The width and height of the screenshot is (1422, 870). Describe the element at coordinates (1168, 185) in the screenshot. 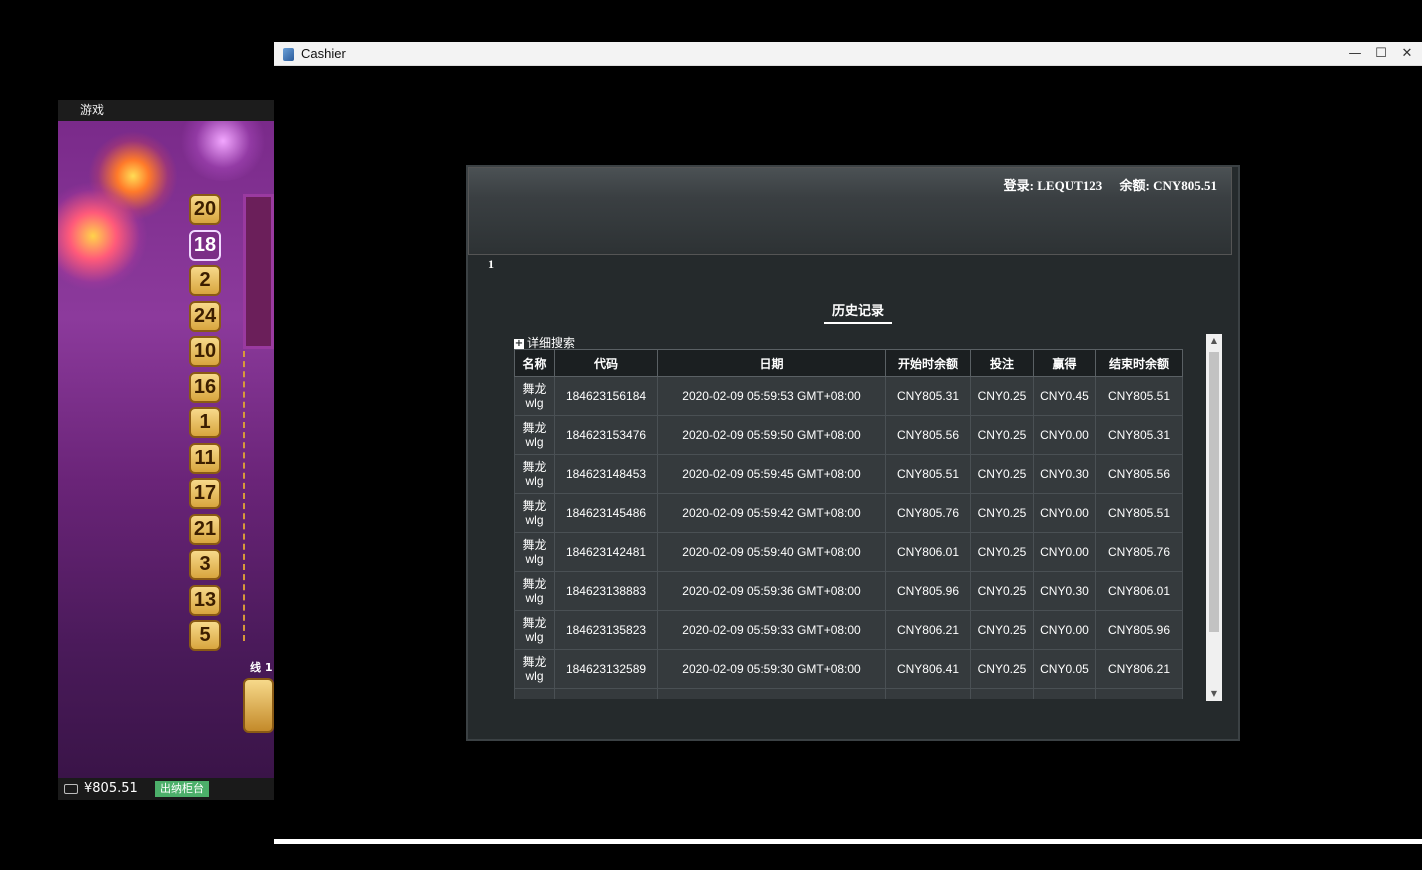

I see `balance-label: 余额: CNY805.51` at that location.